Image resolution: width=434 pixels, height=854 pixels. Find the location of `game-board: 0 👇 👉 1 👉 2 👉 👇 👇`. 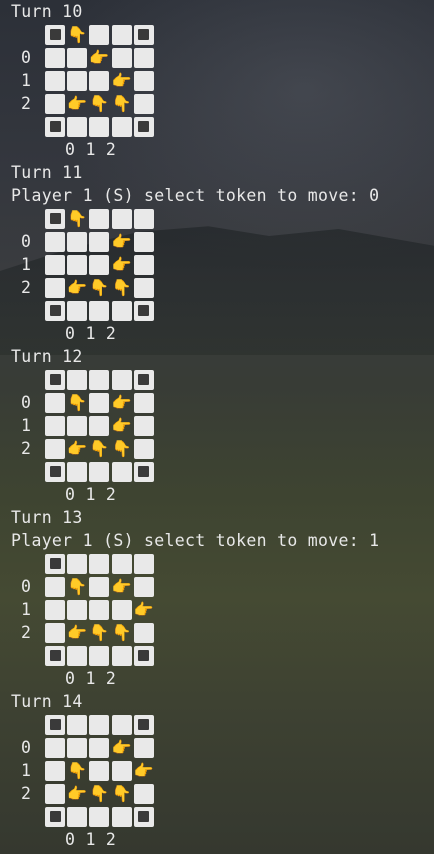

game-board: 0 👇 👉 1 👉 2 👉 👇 👇 is located at coordinates (222, 609).